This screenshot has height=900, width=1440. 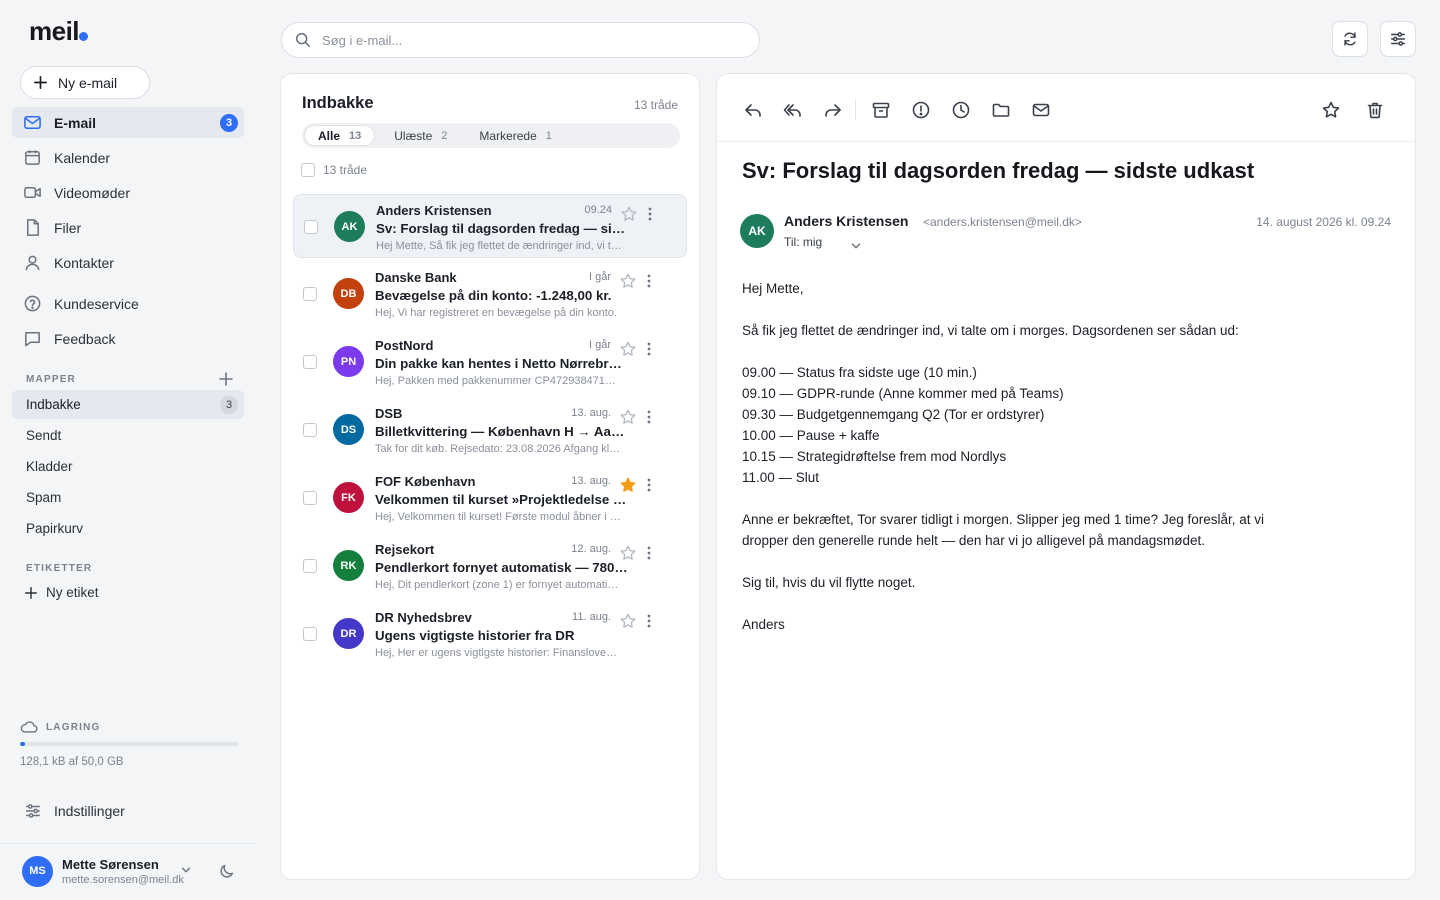 I want to click on nav-item-label: Kundeservice, so click(x=96, y=303).